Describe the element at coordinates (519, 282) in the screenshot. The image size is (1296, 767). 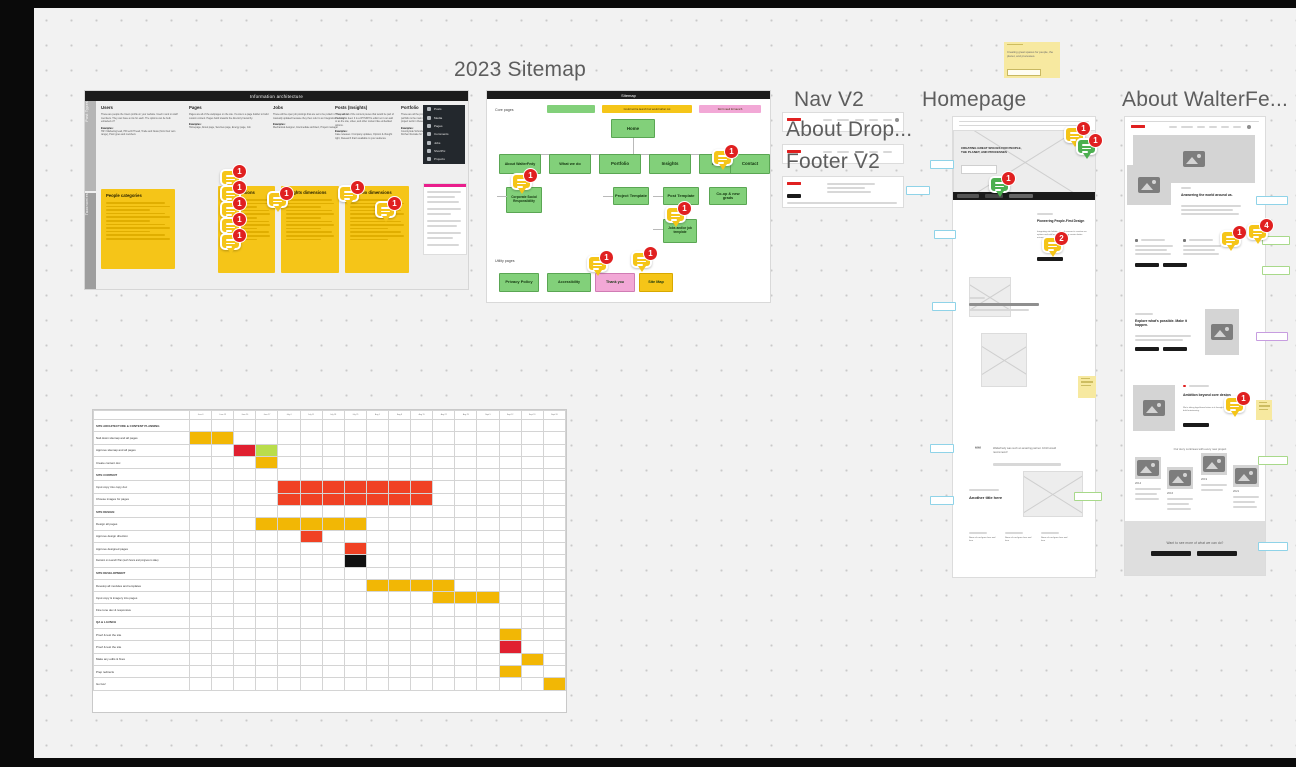
I see `sitemap-node-privacy: Privacy Policy` at that location.